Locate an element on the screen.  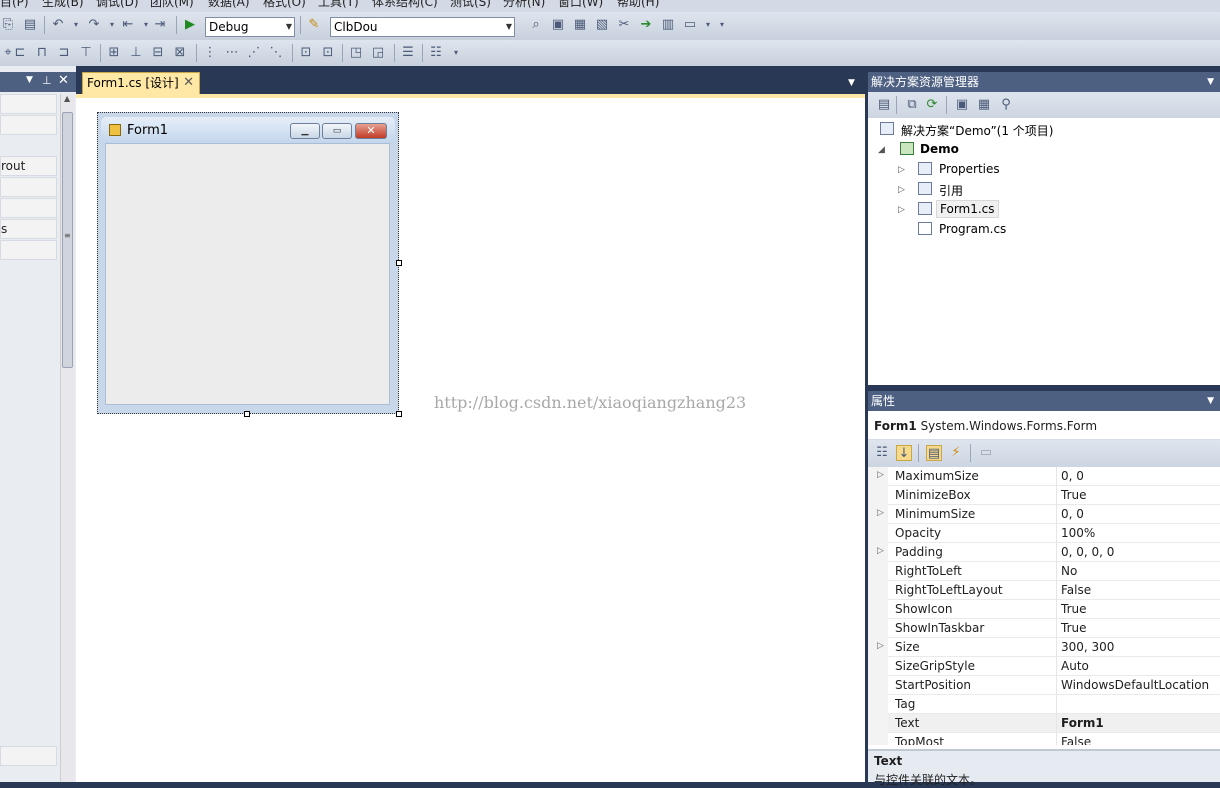
object-selector: Form1 System.Windows.Forms.Form is located at coordinates (1044, 426).